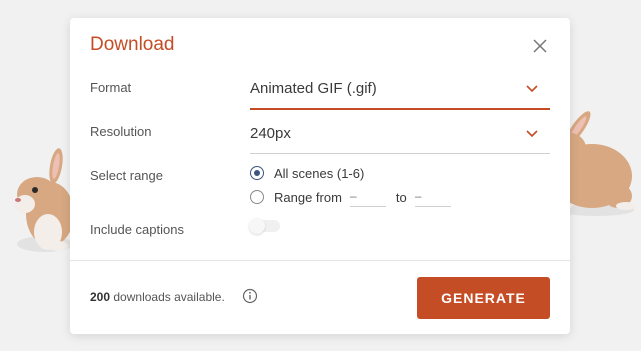 This screenshot has width=641, height=351. I want to click on format-value: Animated GIF (.gif), so click(313, 88).